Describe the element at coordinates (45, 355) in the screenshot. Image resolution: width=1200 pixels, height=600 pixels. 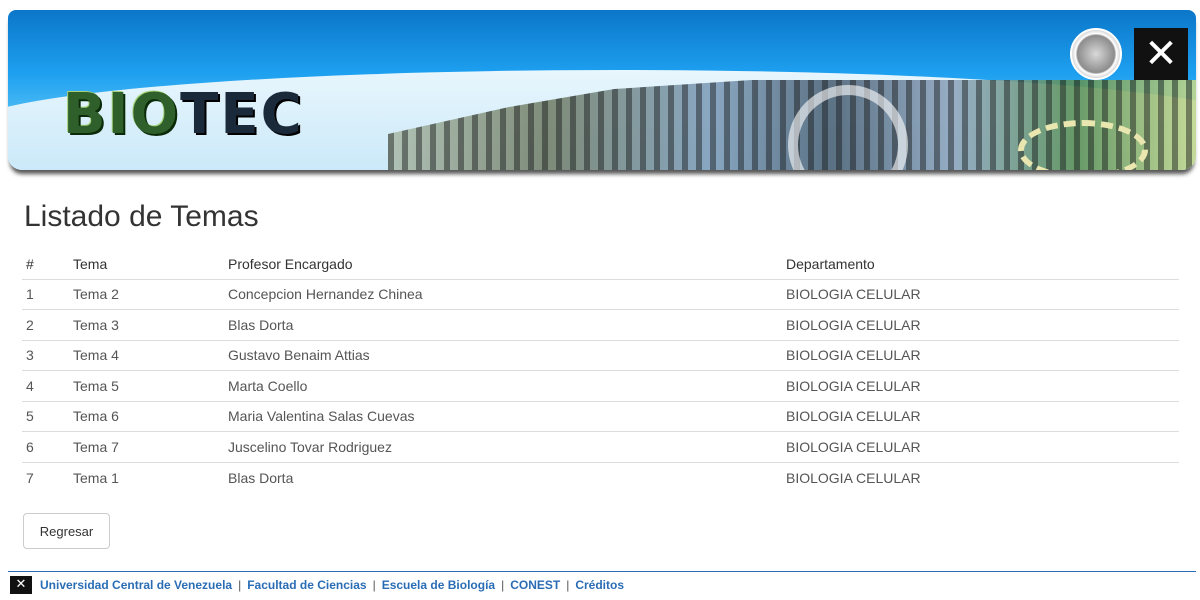
I see `cell-number: 3` at that location.